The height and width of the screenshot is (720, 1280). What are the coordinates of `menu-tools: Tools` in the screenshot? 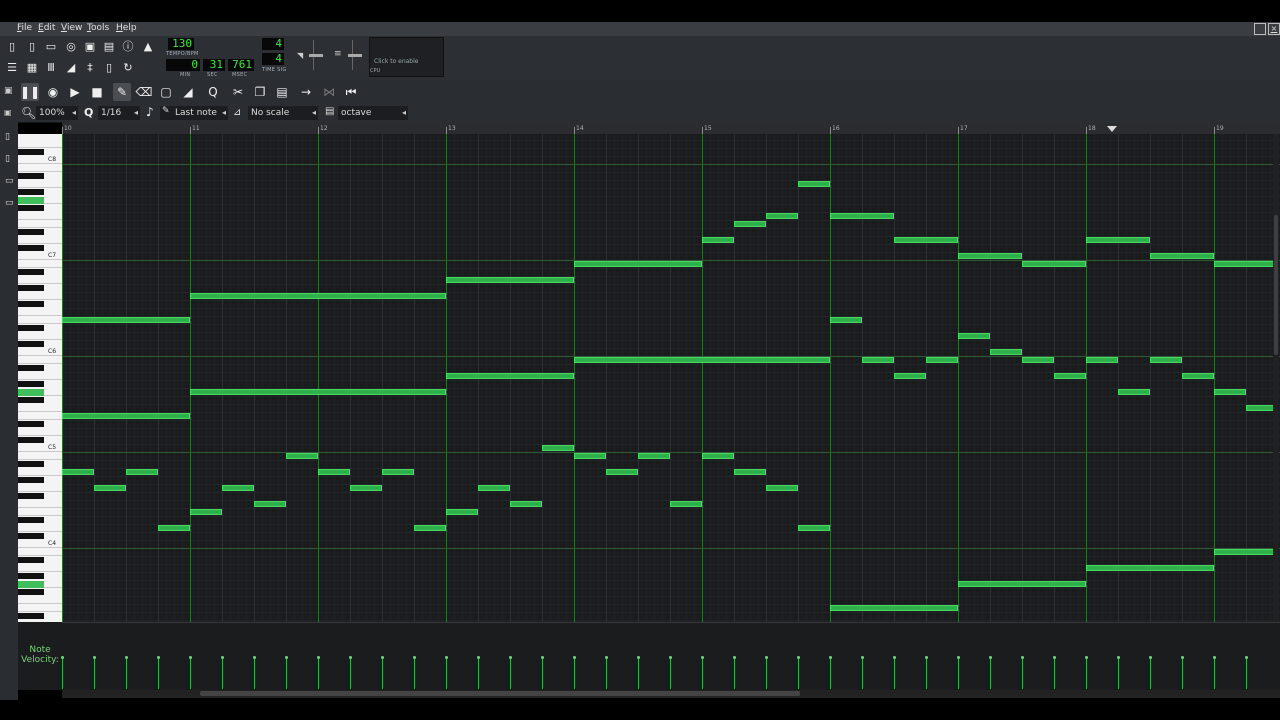 It's located at (98, 28).